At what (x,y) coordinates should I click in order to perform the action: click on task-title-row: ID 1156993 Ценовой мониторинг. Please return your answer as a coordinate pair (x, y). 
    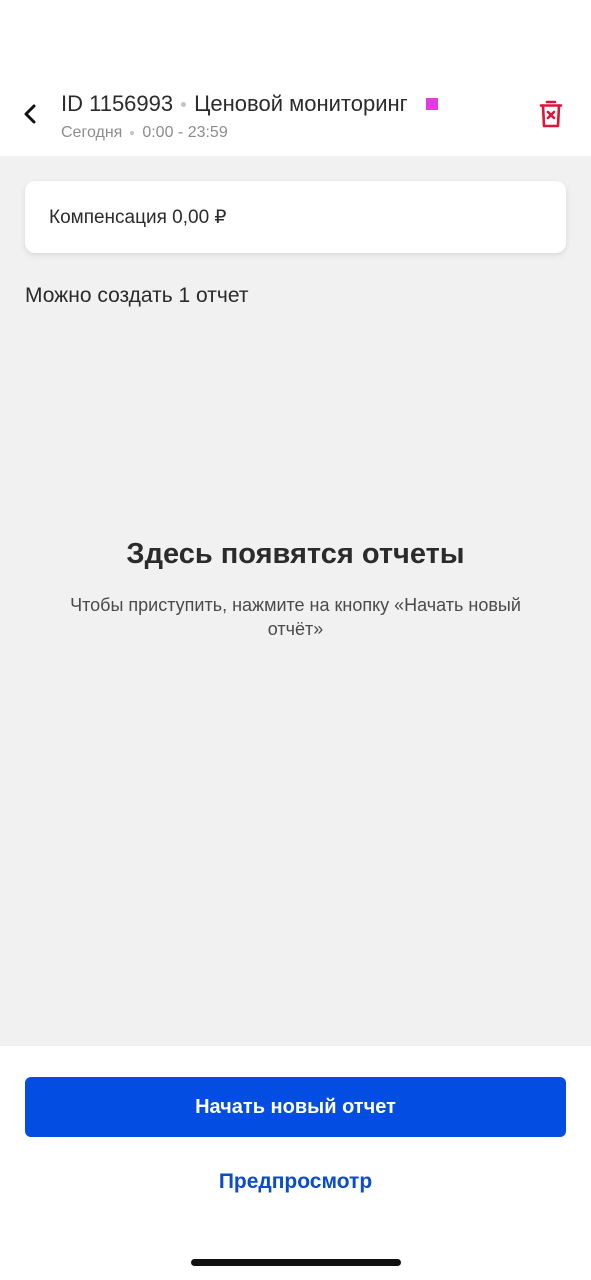
    Looking at the image, I should click on (249, 104).